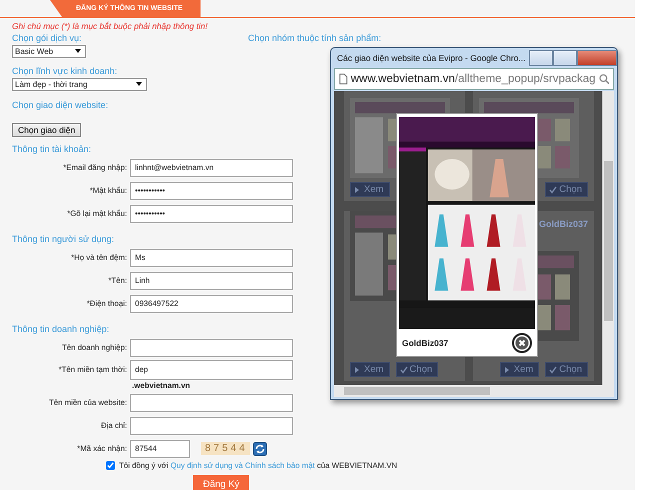  What do you see at coordinates (65, 71) in the screenshot?
I see `business-field-label: Chọn lĩnh vực kinh doanh:` at bounding box center [65, 71].